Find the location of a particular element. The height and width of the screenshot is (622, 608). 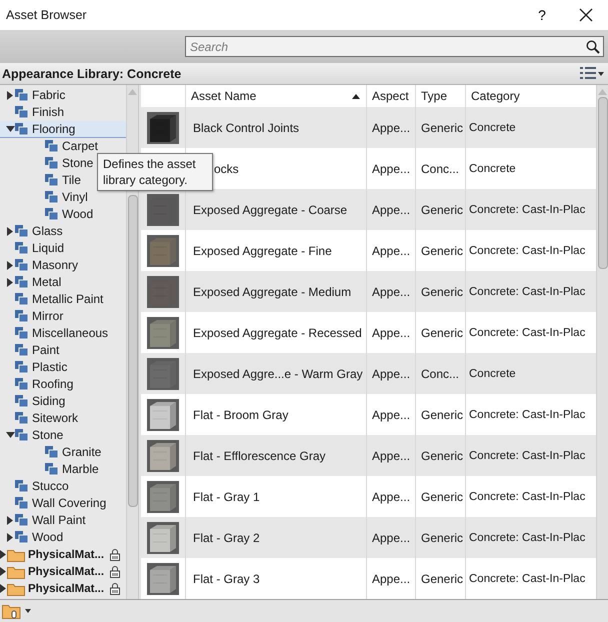

close-icon is located at coordinates (586, 15).